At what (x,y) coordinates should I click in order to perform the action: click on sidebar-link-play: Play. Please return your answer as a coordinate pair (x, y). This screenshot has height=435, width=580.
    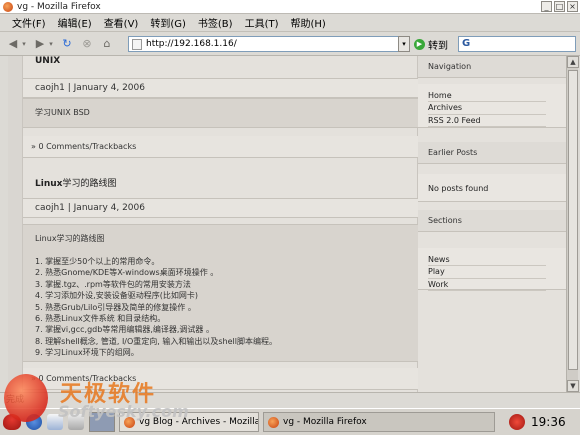
    Looking at the image, I should click on (487, 272).